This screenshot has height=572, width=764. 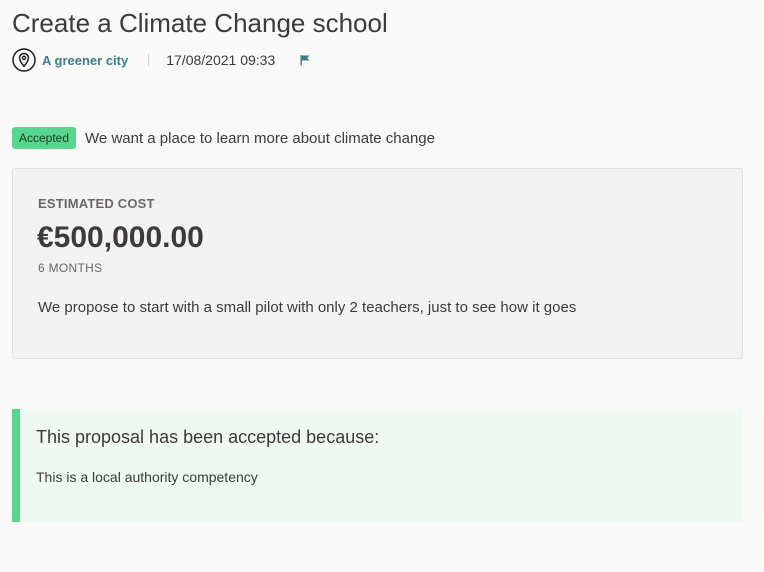 What do you see at coordinates (221, 60) in the screenshot?
I see `publication-date: 17/08/2021 09:33` at bounding box center [221, 60].